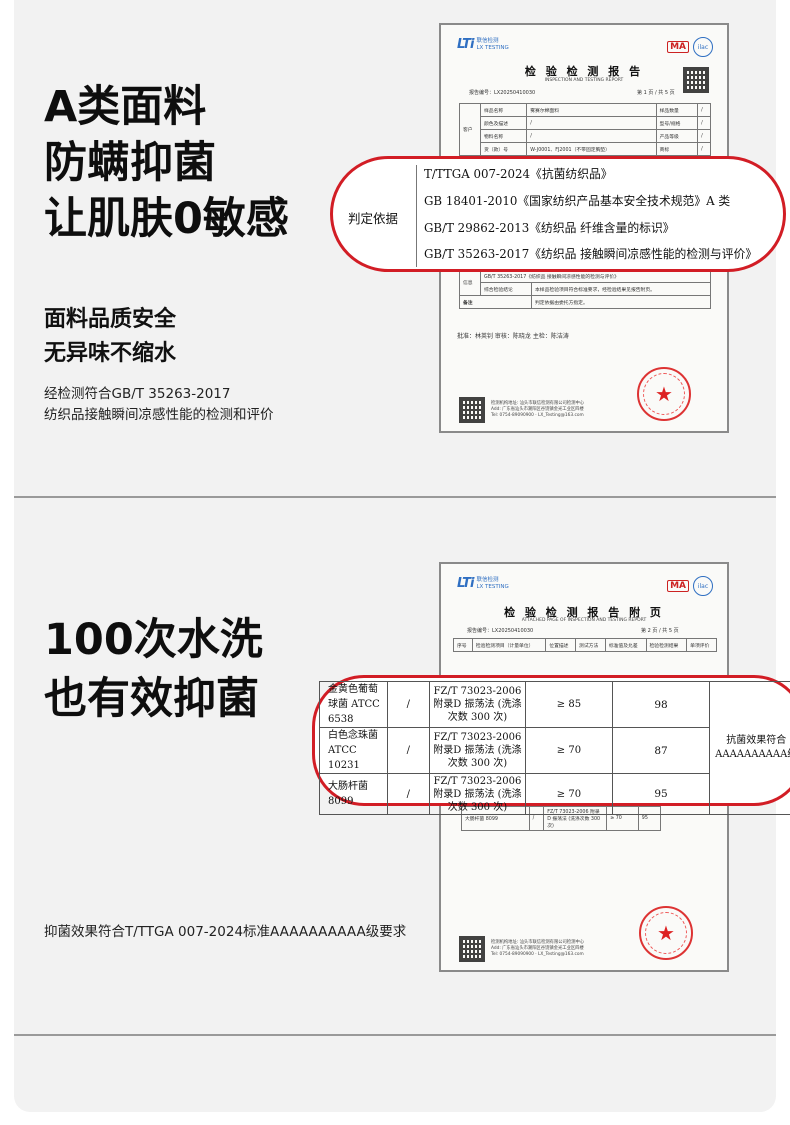 The image size is (790, 1125). I want to click on organism-cell: 白色念珠菌 ATCC 10231, so click(353, 750).